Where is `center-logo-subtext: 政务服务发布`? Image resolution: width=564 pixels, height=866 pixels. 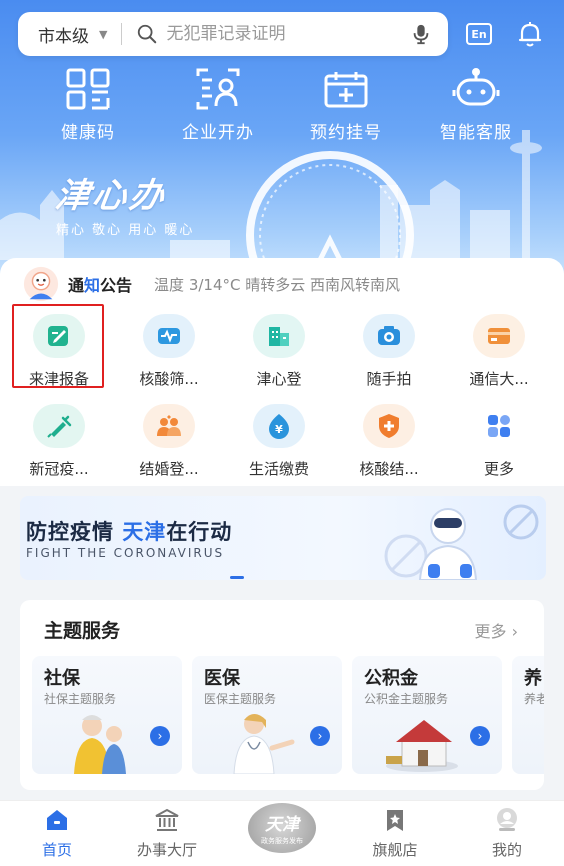
center-logo-subtext: 政务服务发布 is located at coordinates (282, 841).